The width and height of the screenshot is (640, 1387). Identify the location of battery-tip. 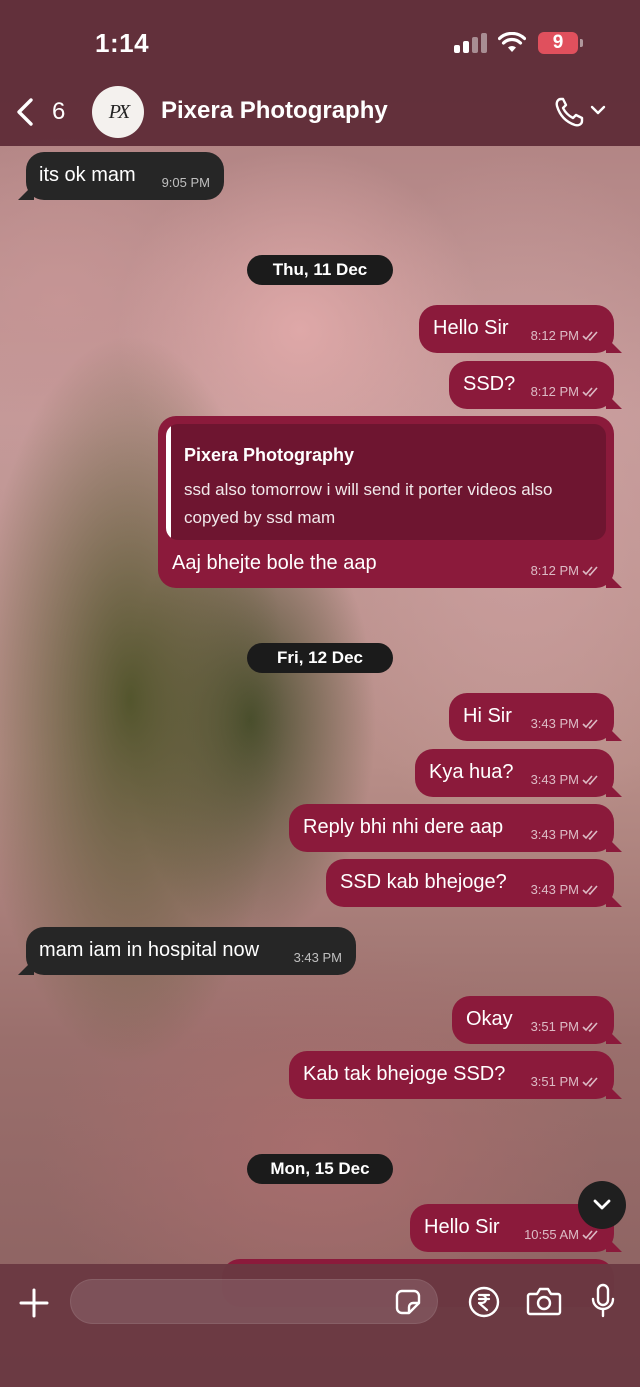
(581, 43).